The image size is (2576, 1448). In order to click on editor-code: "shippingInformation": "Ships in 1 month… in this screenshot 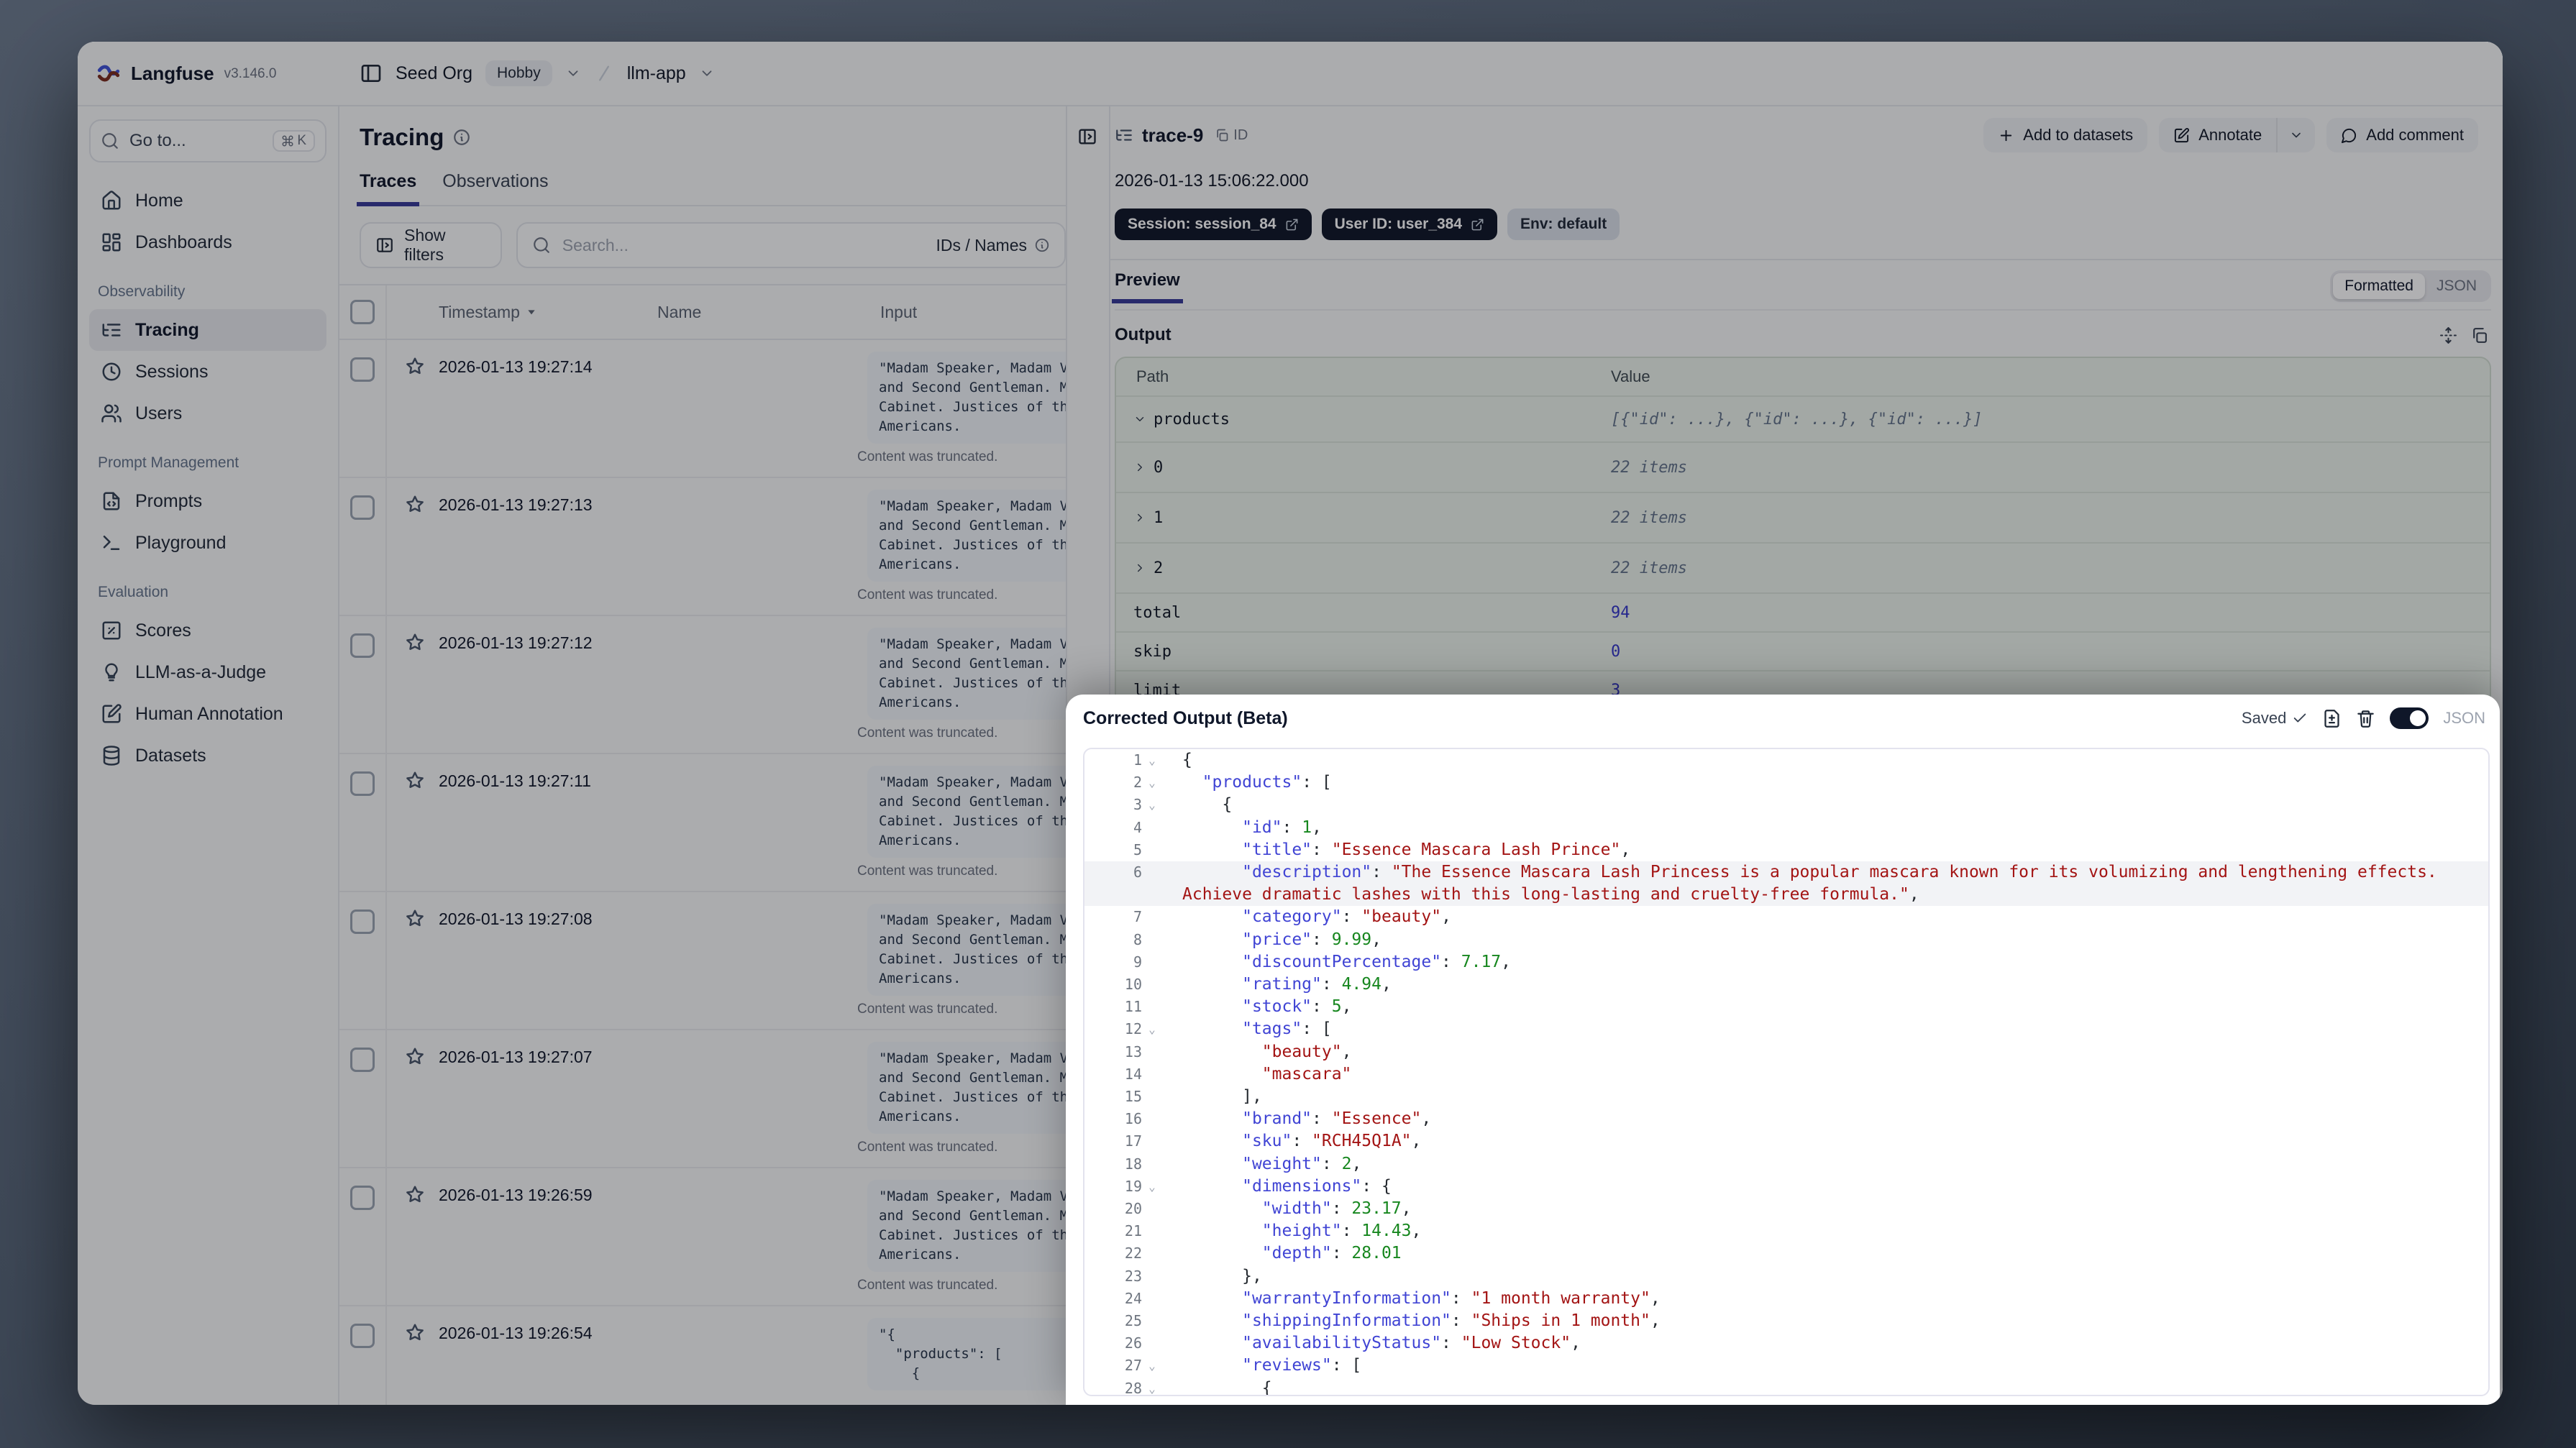, I will do `click(1451, 1321)`.